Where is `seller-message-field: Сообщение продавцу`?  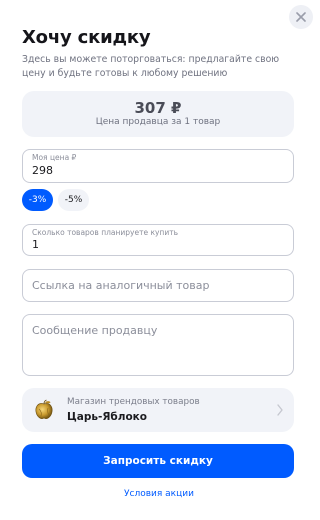
seller-message-field: Сообщение продавцу is located at coordinates (158, 345).